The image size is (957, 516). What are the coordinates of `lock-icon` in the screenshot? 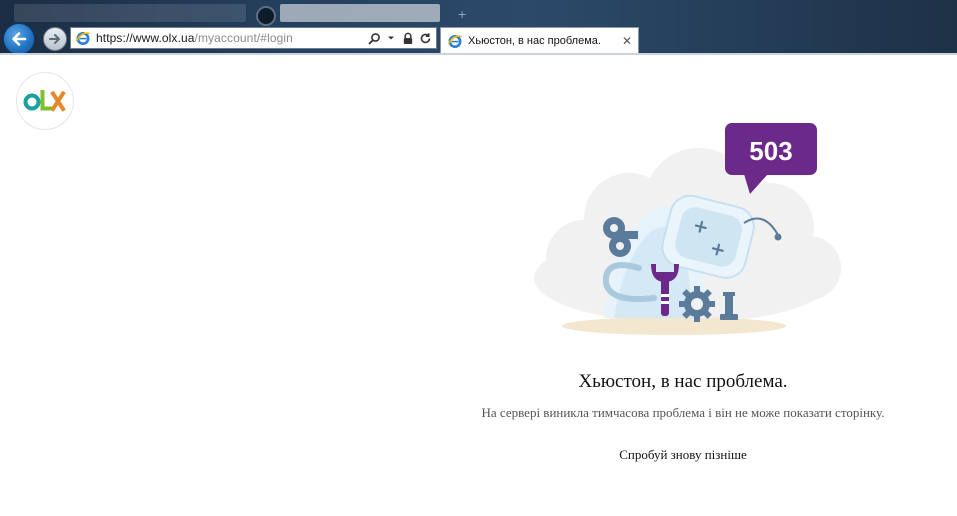 It's located at (408, 38).